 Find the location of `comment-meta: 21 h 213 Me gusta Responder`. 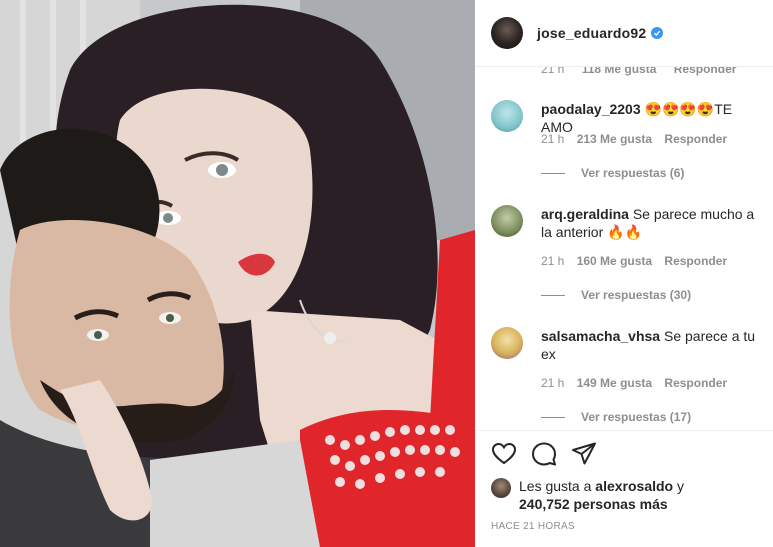

comment-meta: 21 h 213 Me gusta Responder is located at coordinates (638, 139).